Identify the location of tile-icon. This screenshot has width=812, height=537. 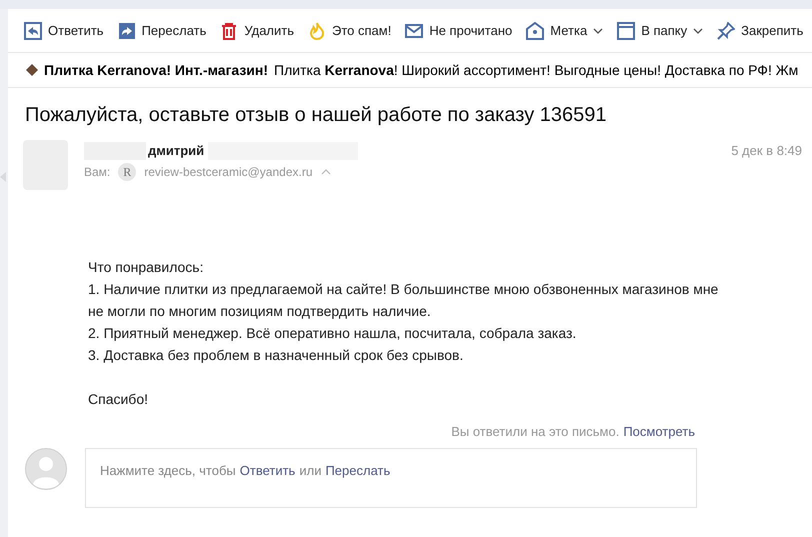
(32, 70).